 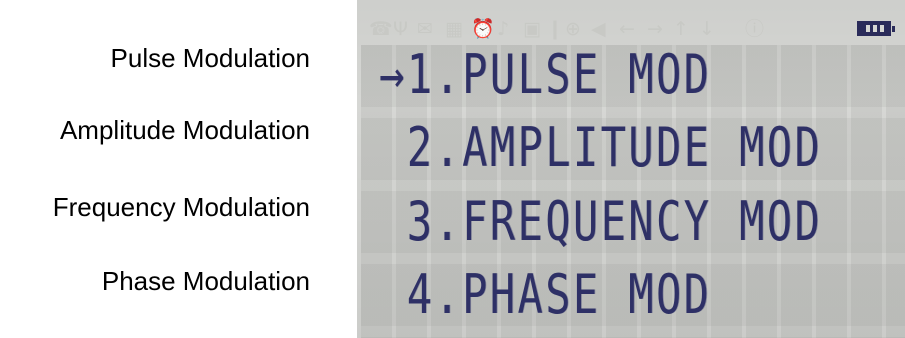 What do you see at coordinates (210, 58) in the screenshot?
I see `label-pulse-modulation: Pulse Modulation` at bounding box center [210, 58].